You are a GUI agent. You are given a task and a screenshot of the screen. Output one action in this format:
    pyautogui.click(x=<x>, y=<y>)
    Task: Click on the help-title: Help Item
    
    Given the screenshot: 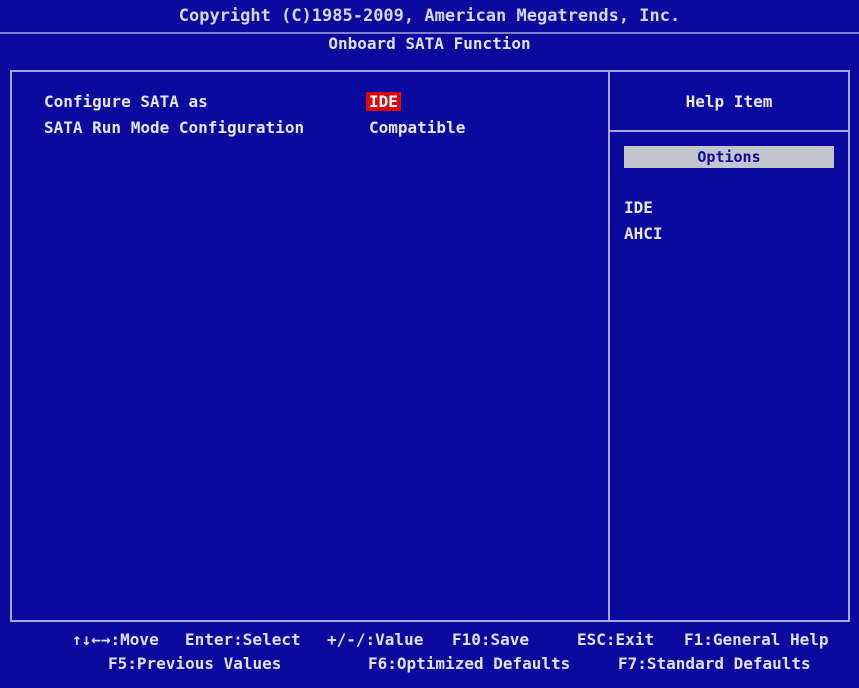 What is the action you would take?
    pyautogui.click(x=729, y=101)
    